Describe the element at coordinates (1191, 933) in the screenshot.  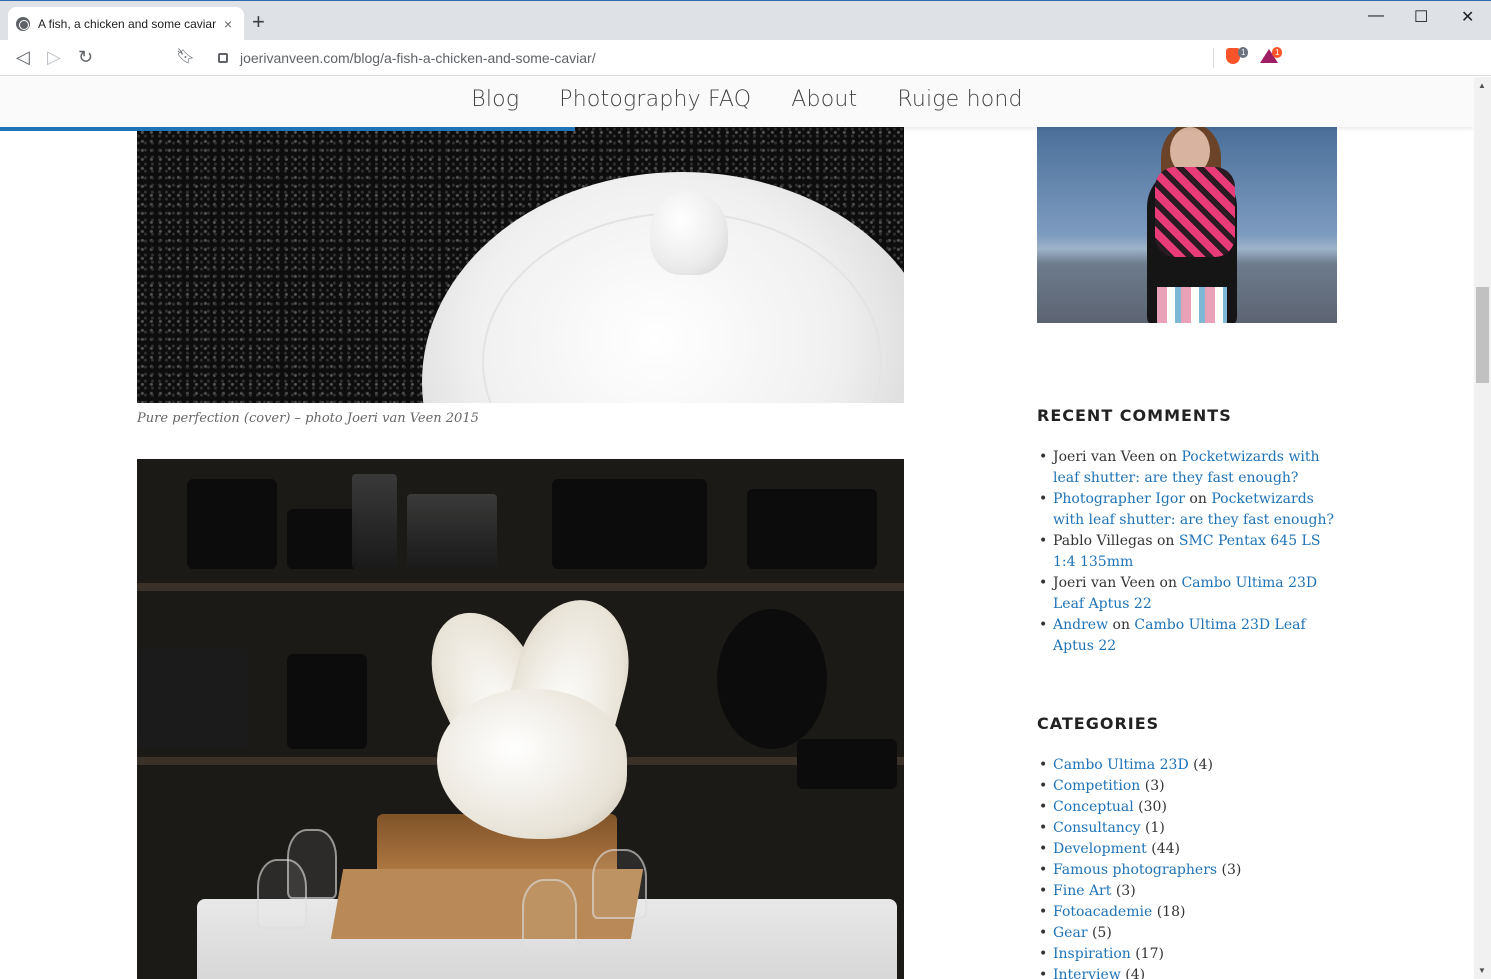
I see `list-item: Gear (5)` at that location.